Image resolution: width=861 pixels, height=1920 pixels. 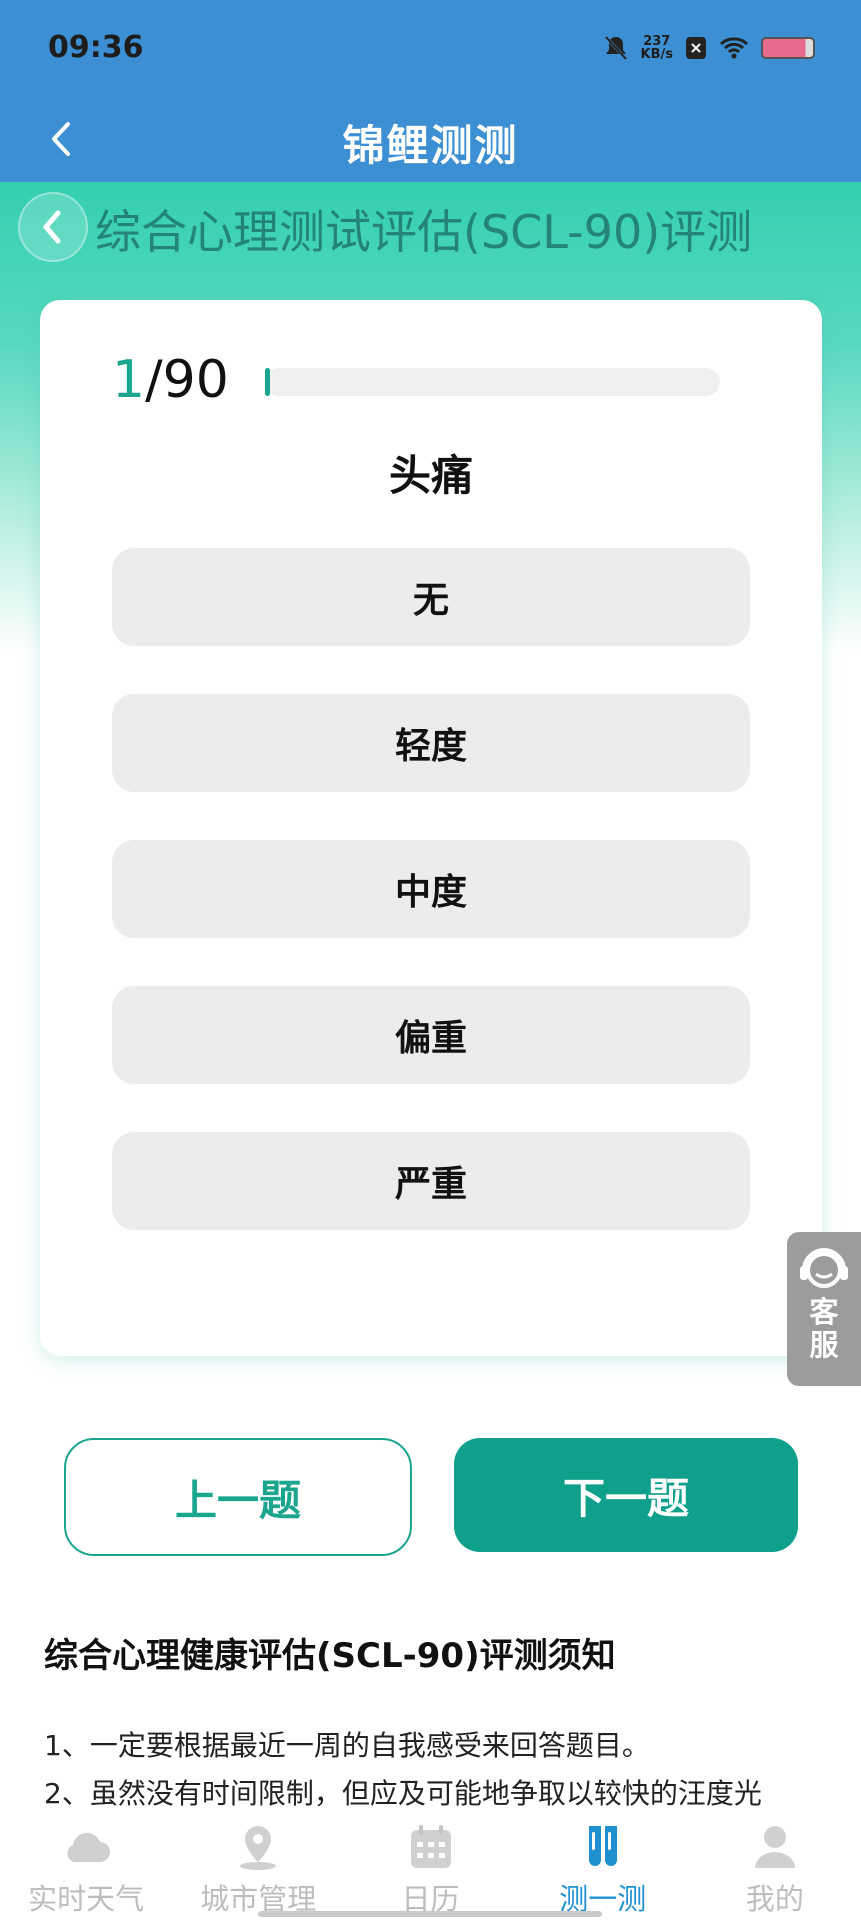 I want to click on person-icon, so click(x=774, y=1847).